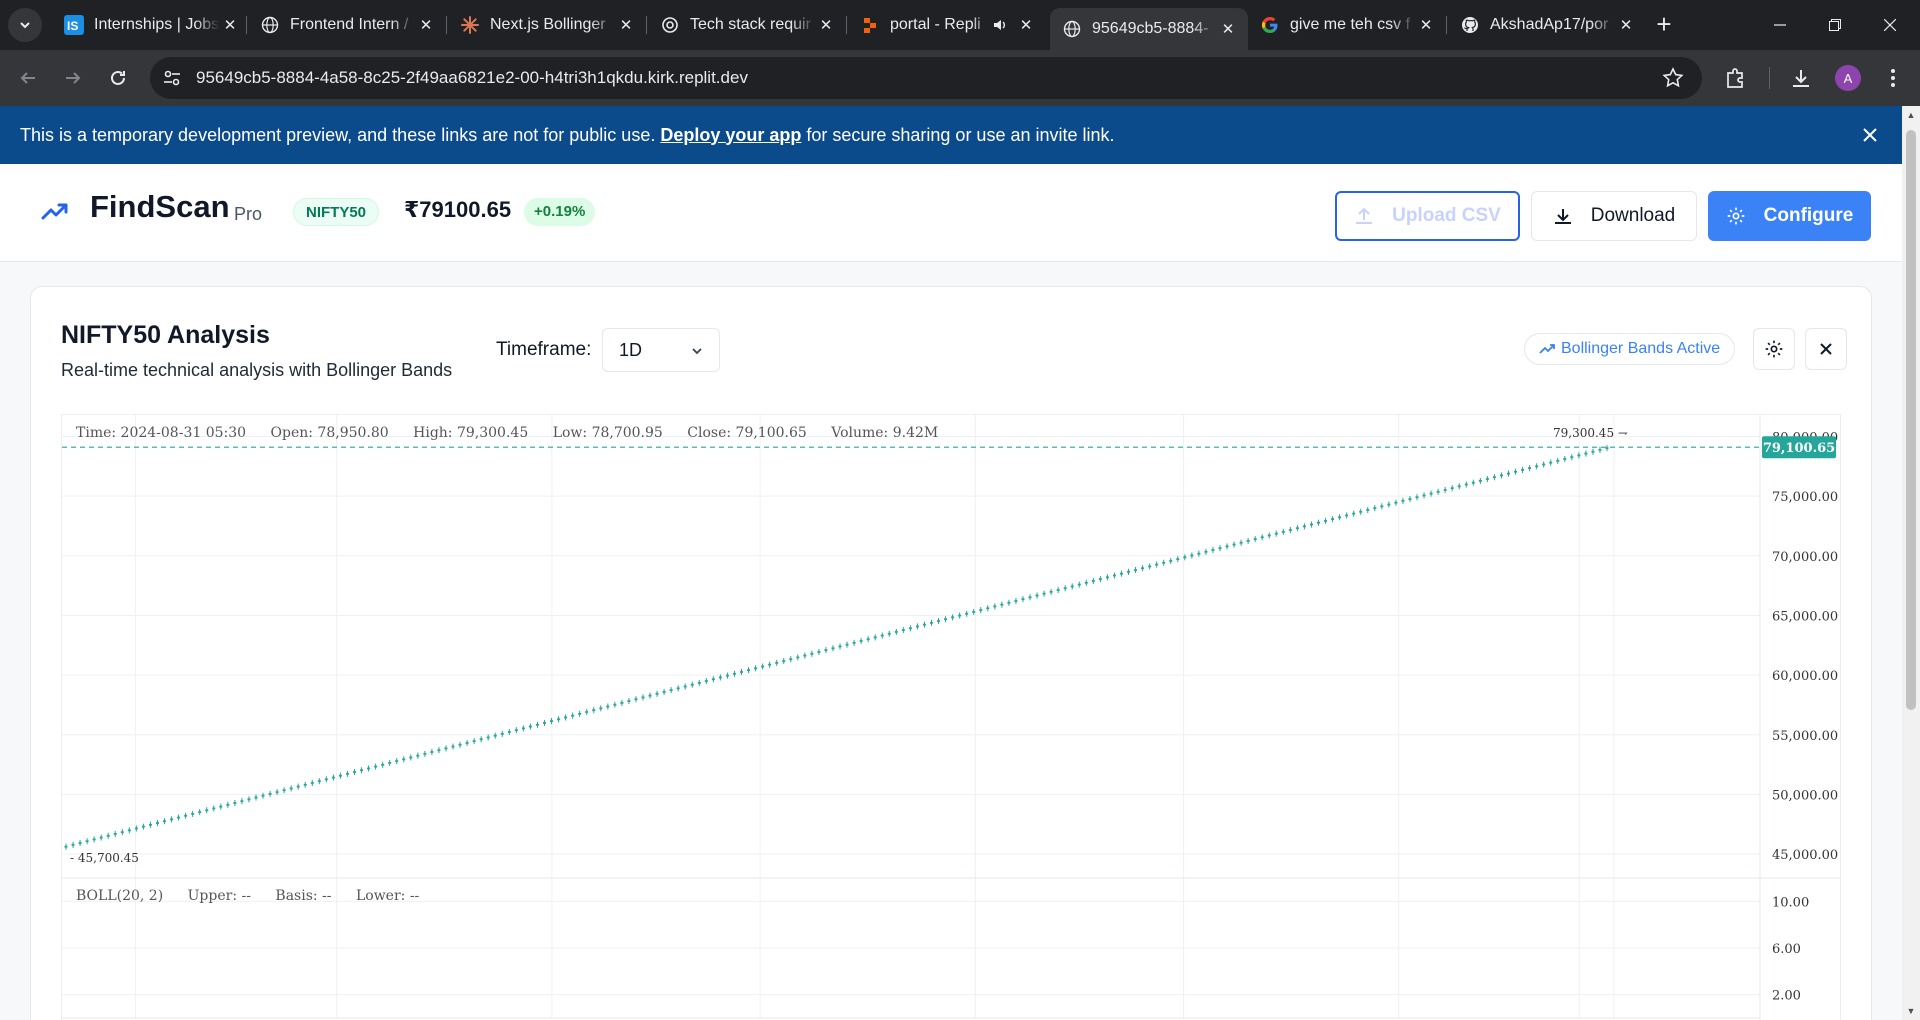 This screenshot has width=1920, height=1020. I want to click on site-info-icon, so click(172, 78).